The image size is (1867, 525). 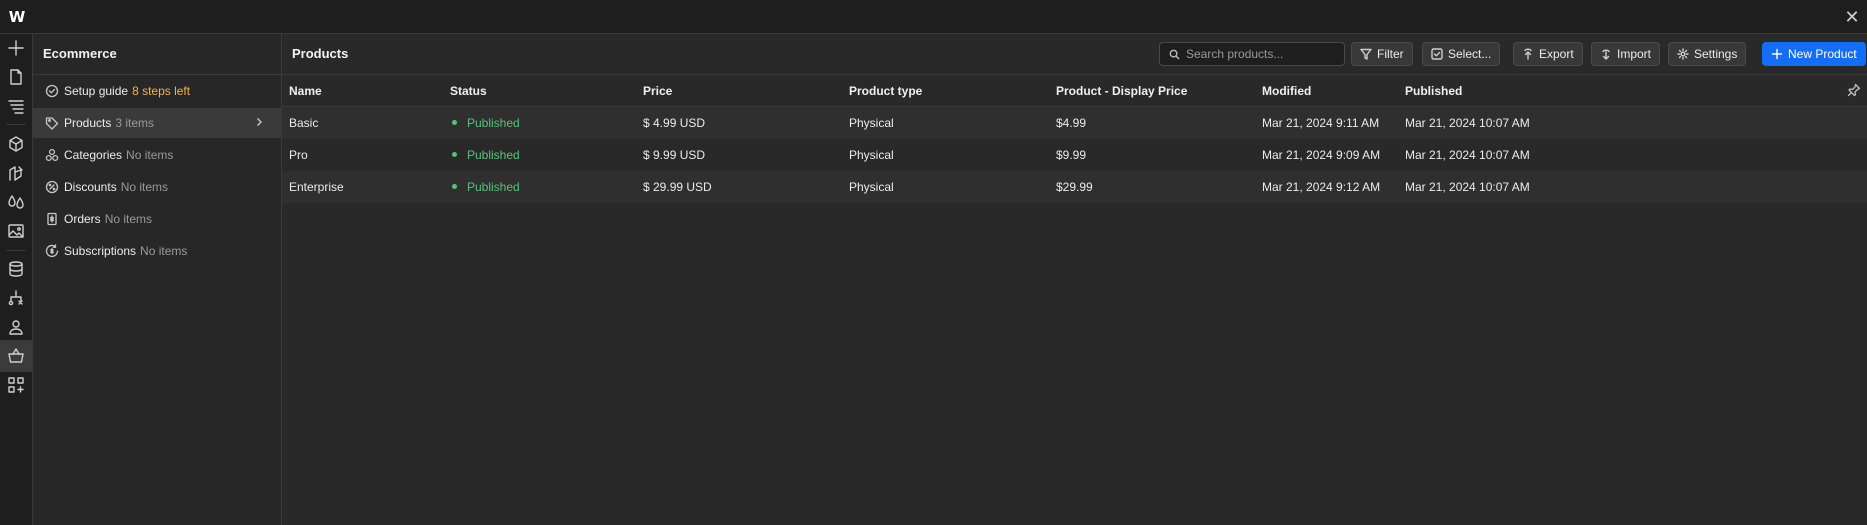 I want to click on variables-icon, so click(x=16, y=202).